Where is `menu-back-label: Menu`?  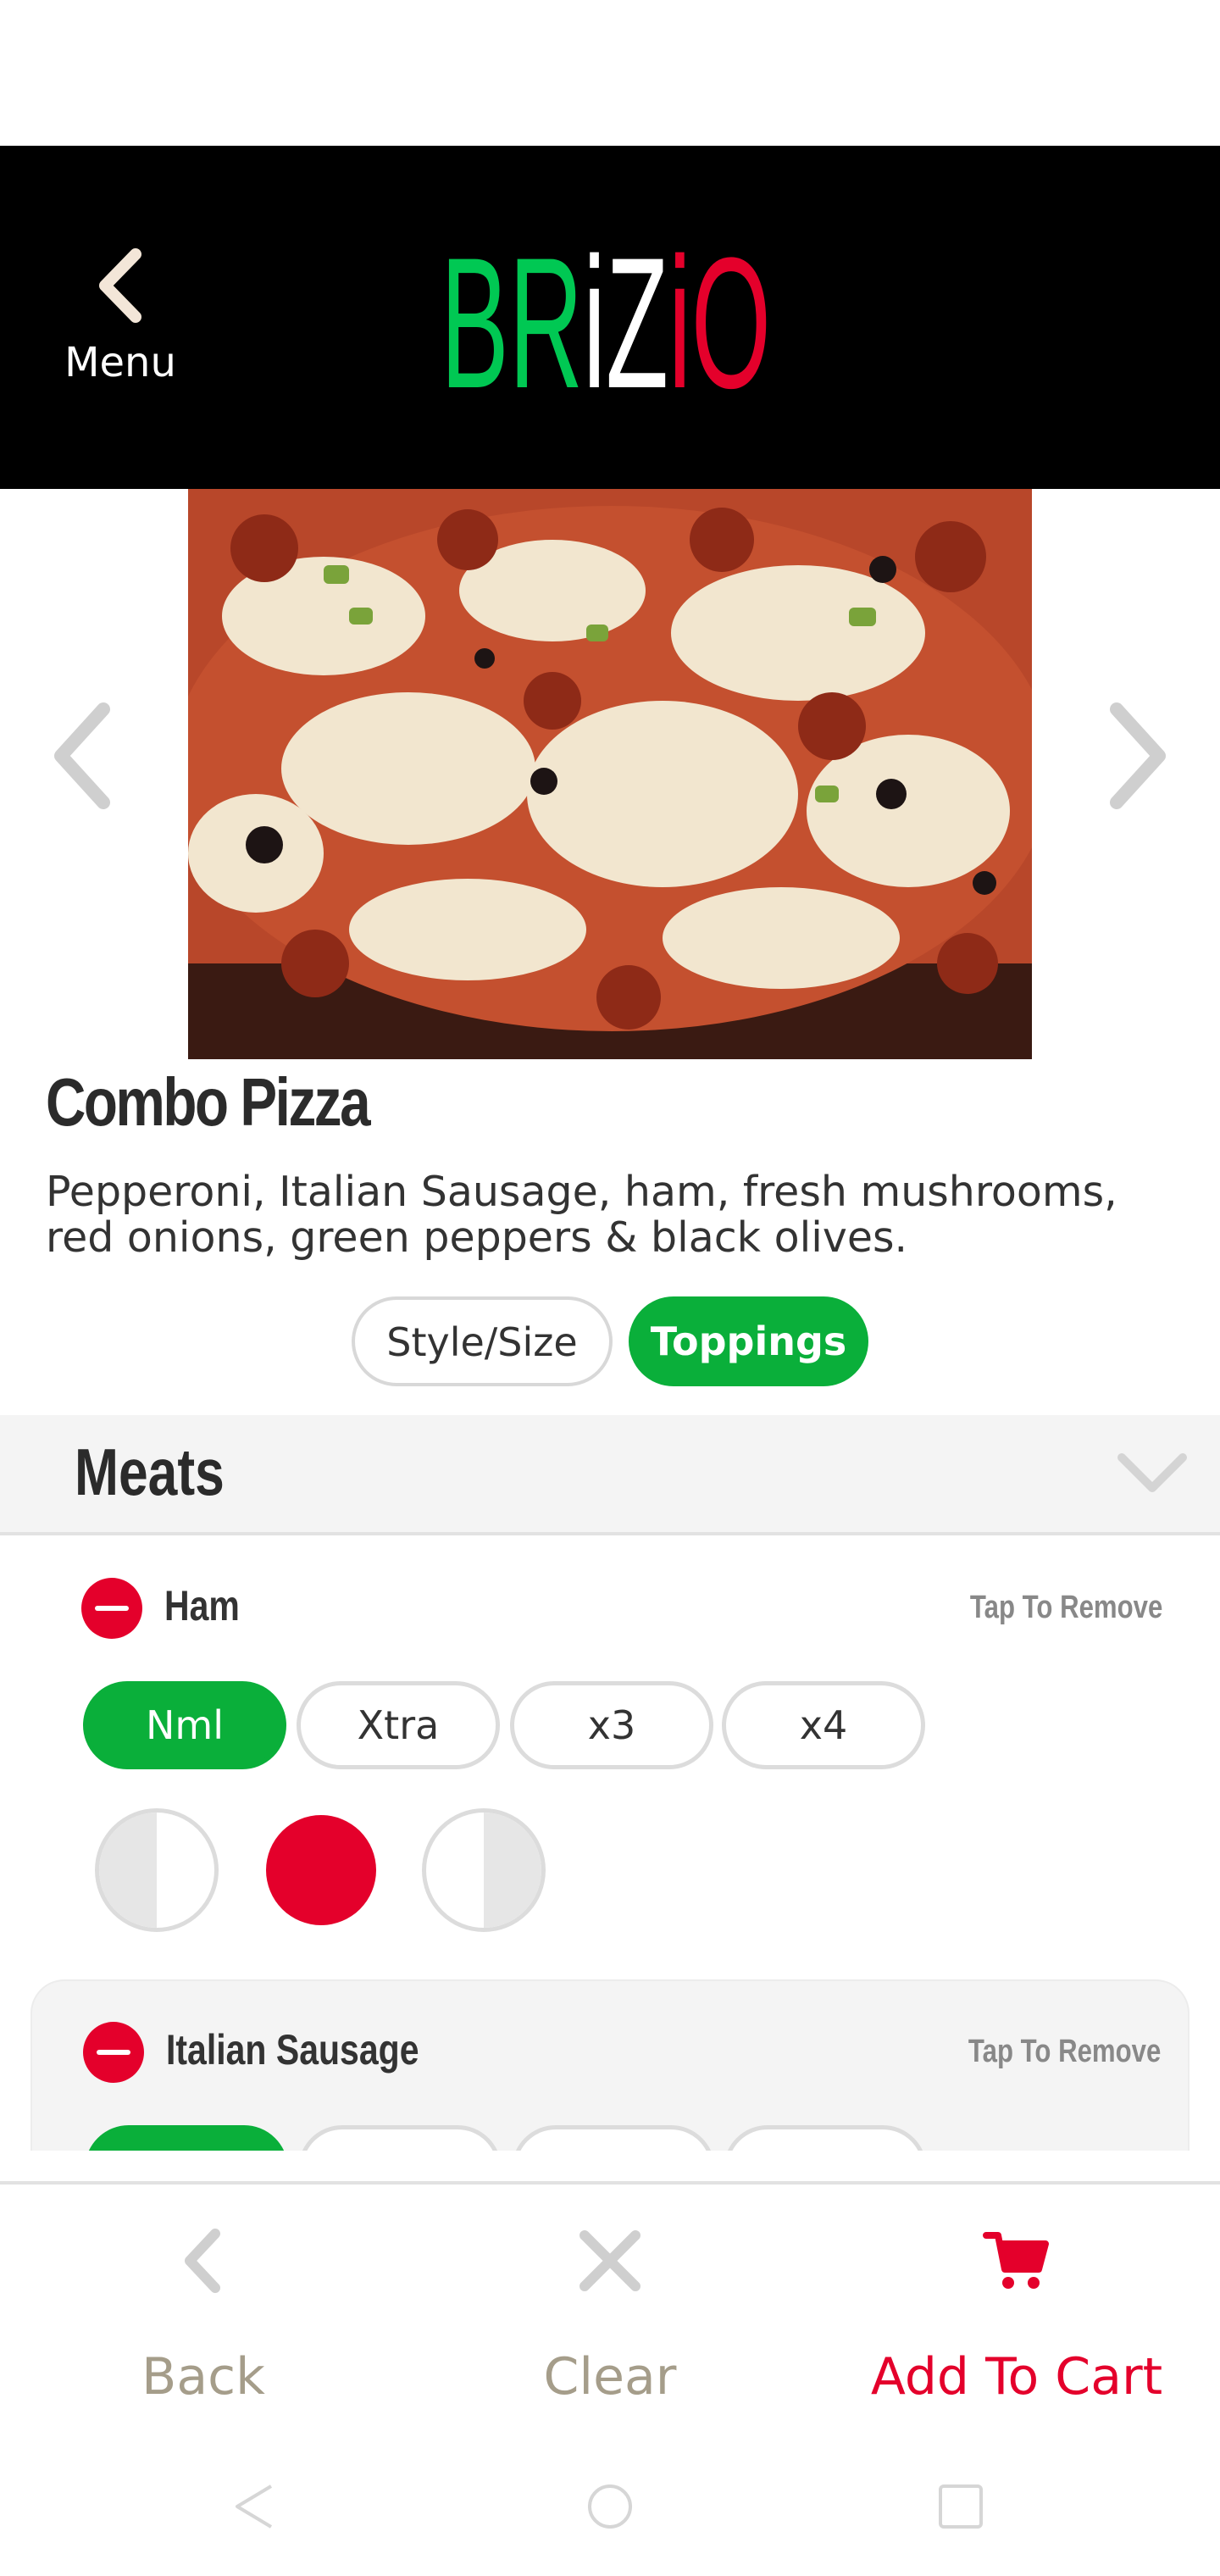 menu-back-label: Menu is located at coordinates (120, 362).